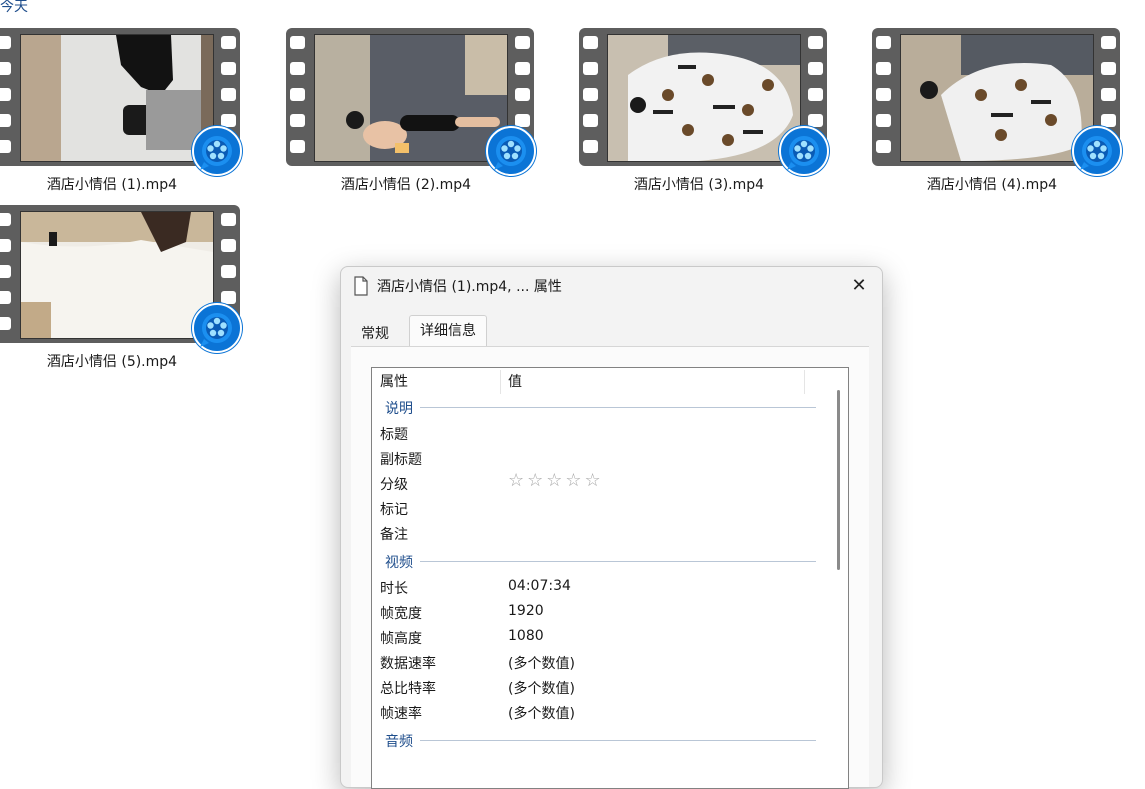 This screenshot has height=789, width=1145. Describe the element at coordinates (394, 510) in the screenshot. I see `prop-name-tags: 标记` at that location.